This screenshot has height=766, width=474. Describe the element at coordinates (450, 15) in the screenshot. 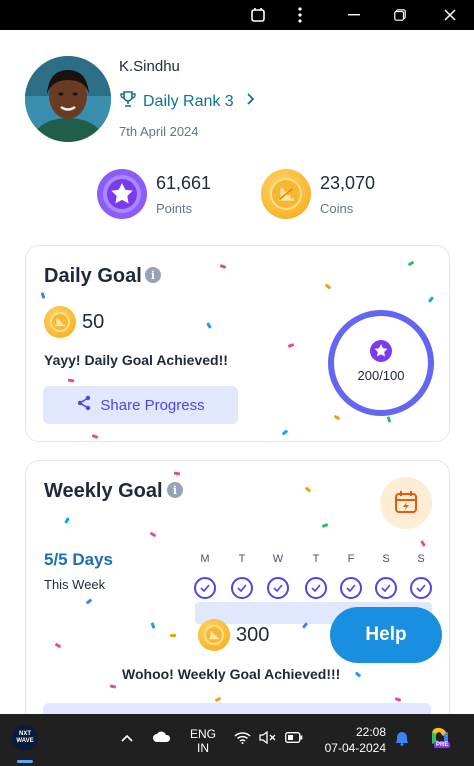

I see `close-icon` at that location.